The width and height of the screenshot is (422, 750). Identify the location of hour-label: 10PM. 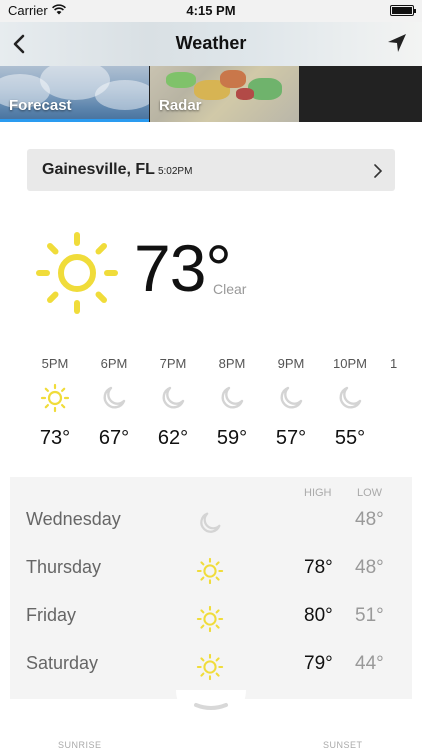
(350, 363).